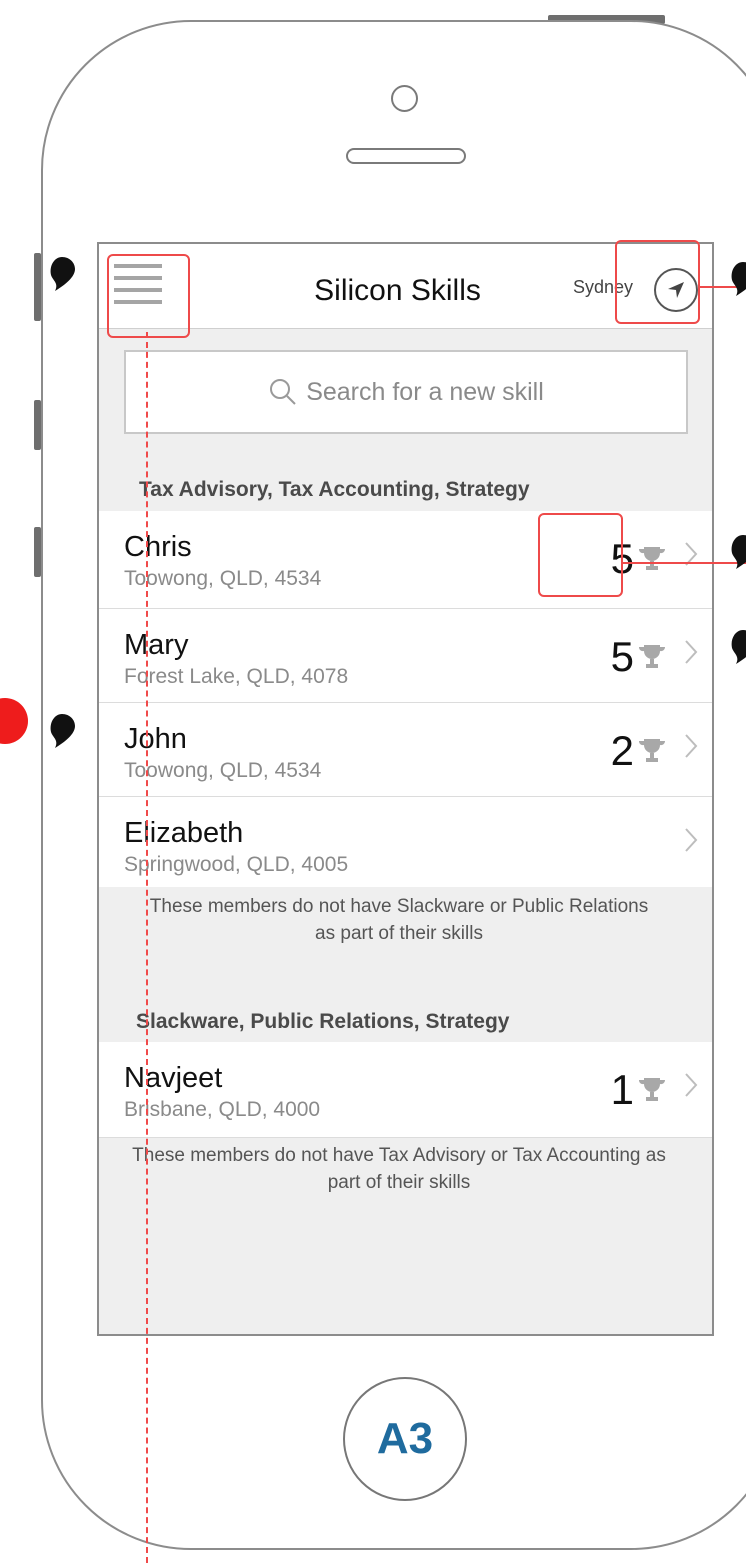 This screenshot has width=746, height=1563. Describe the element at coordinates (622, 656) in the screenshot. I see `member-score: 5` at that location.